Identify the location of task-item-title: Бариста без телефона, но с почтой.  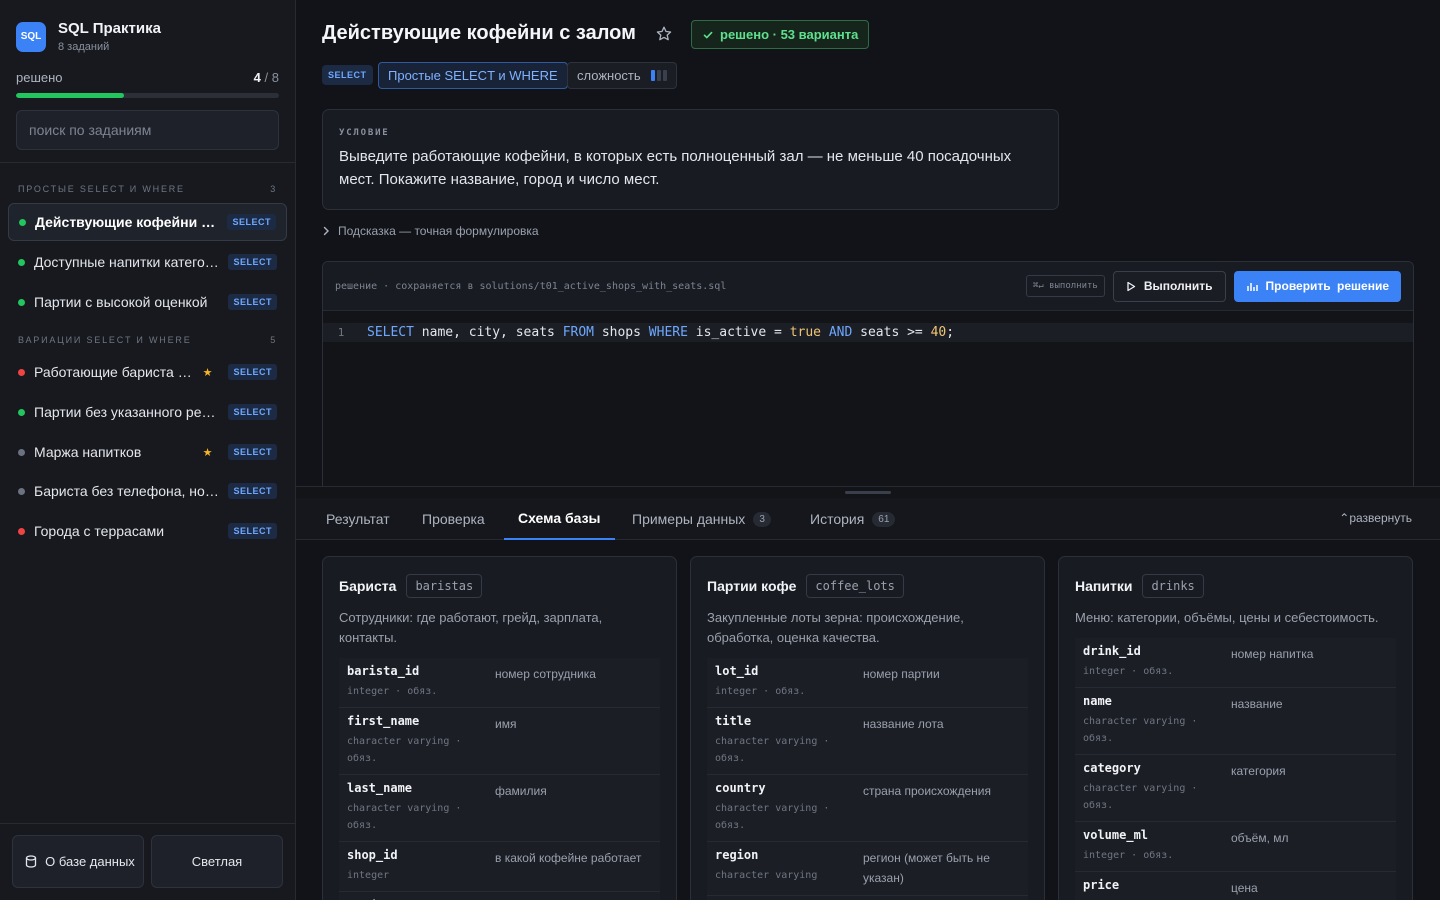
(127, 491).